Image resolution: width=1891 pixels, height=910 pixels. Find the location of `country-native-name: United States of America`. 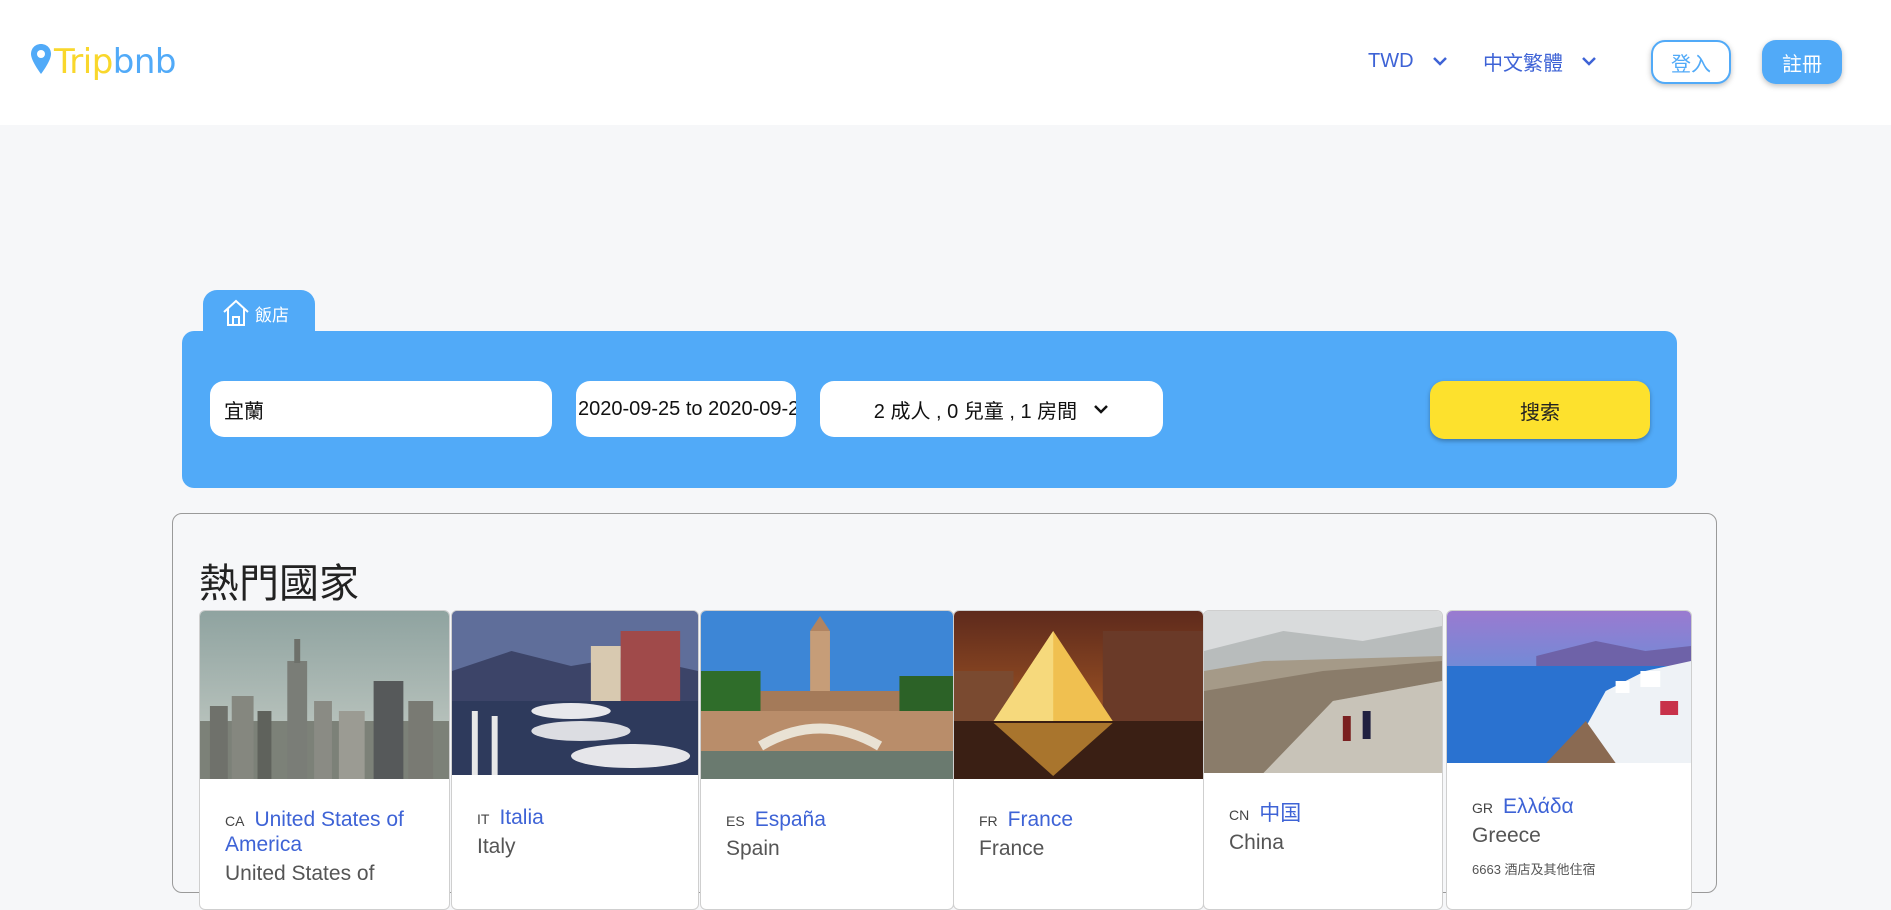

country-native-name: United States of America is located at coordinates (314, 832).